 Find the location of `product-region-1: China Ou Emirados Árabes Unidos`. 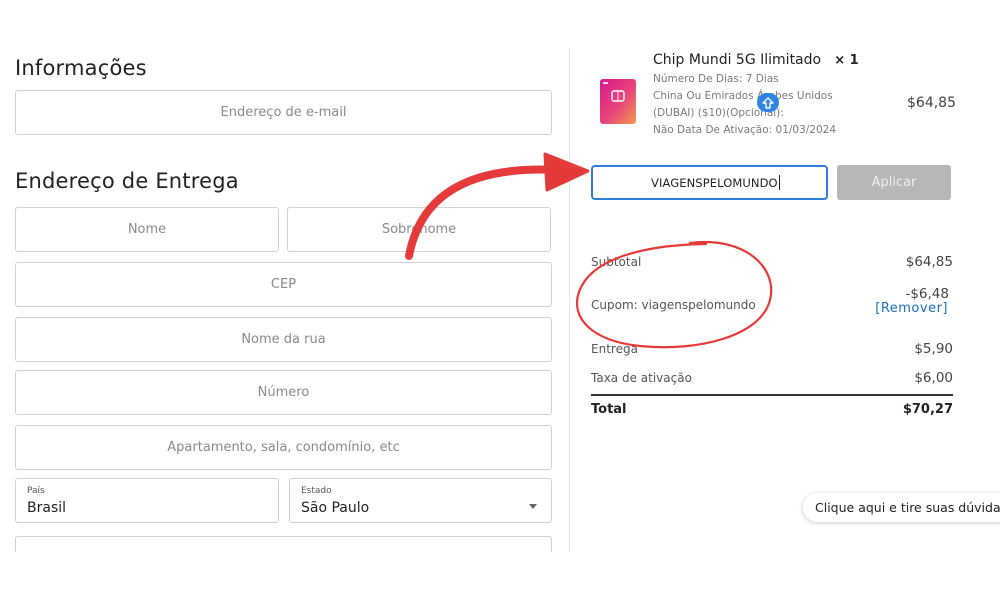

product-region-1: China Ou Emirados Árabes Unidos is located at coordinates (743, 96).